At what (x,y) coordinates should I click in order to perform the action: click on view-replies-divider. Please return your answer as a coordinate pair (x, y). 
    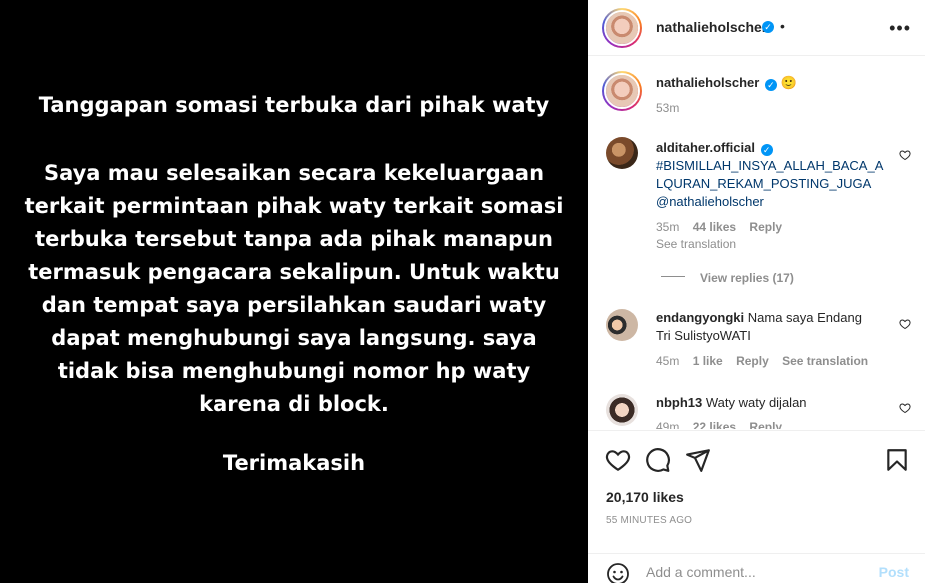
    Looking at the image, I should click on (673, 276).